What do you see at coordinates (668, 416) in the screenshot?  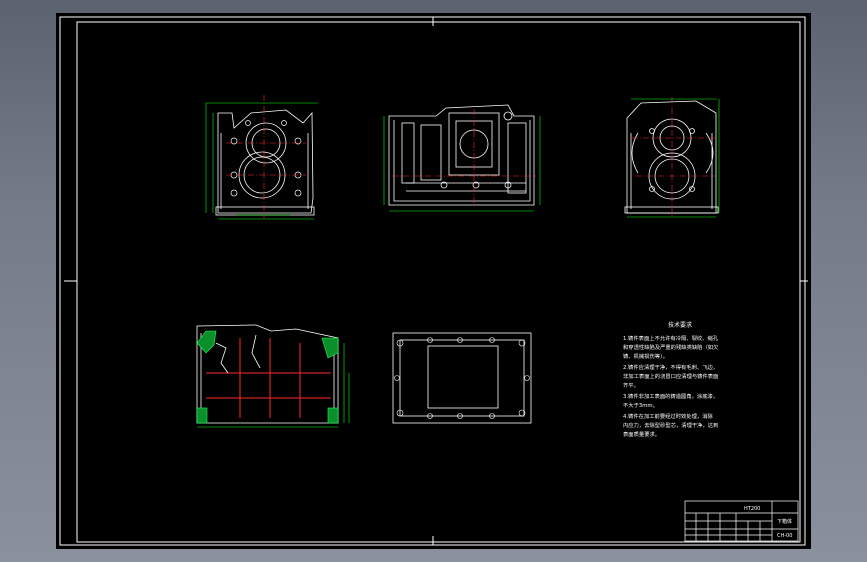 I see `requirement-line: 4.铸件在加工前要经过时效处理，消除` at bounding box center [668, 416].